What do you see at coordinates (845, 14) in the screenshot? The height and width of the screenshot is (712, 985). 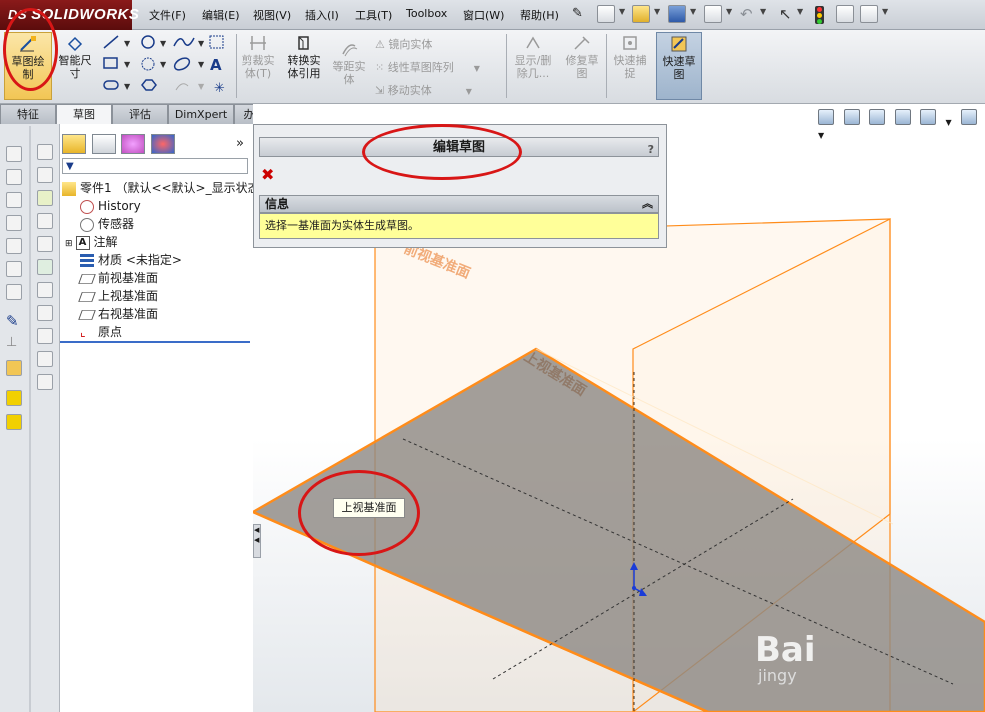 I see `file-properties-icon` at bounding box center [845, 14].